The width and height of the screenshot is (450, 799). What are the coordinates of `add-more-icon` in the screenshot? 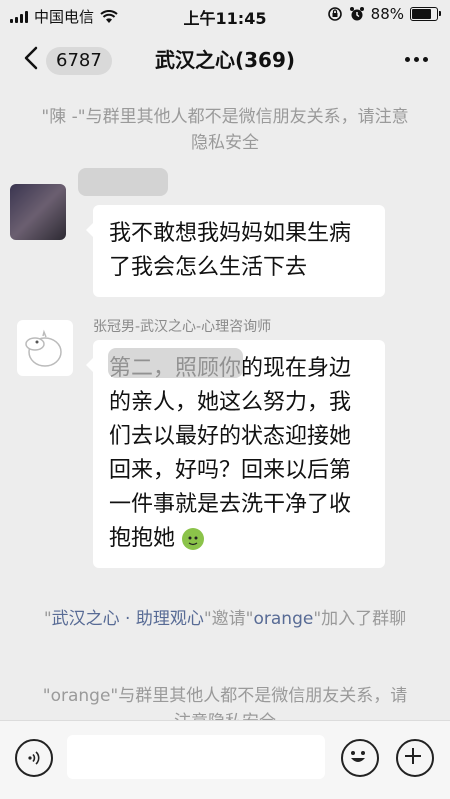 It's located at (415, 758).